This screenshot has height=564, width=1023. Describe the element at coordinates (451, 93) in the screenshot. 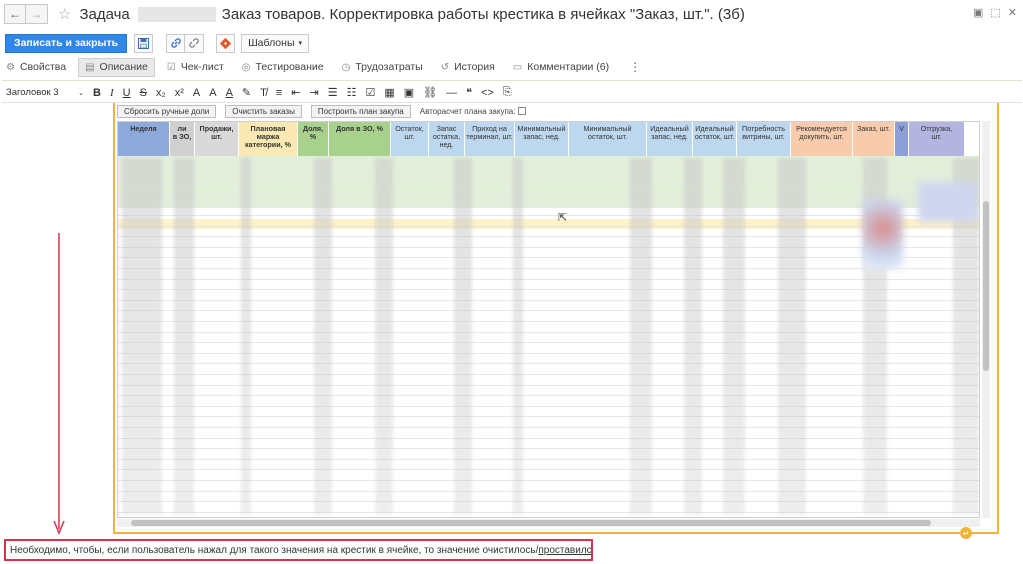

I see `horizontal-rule-button: —` at that location.